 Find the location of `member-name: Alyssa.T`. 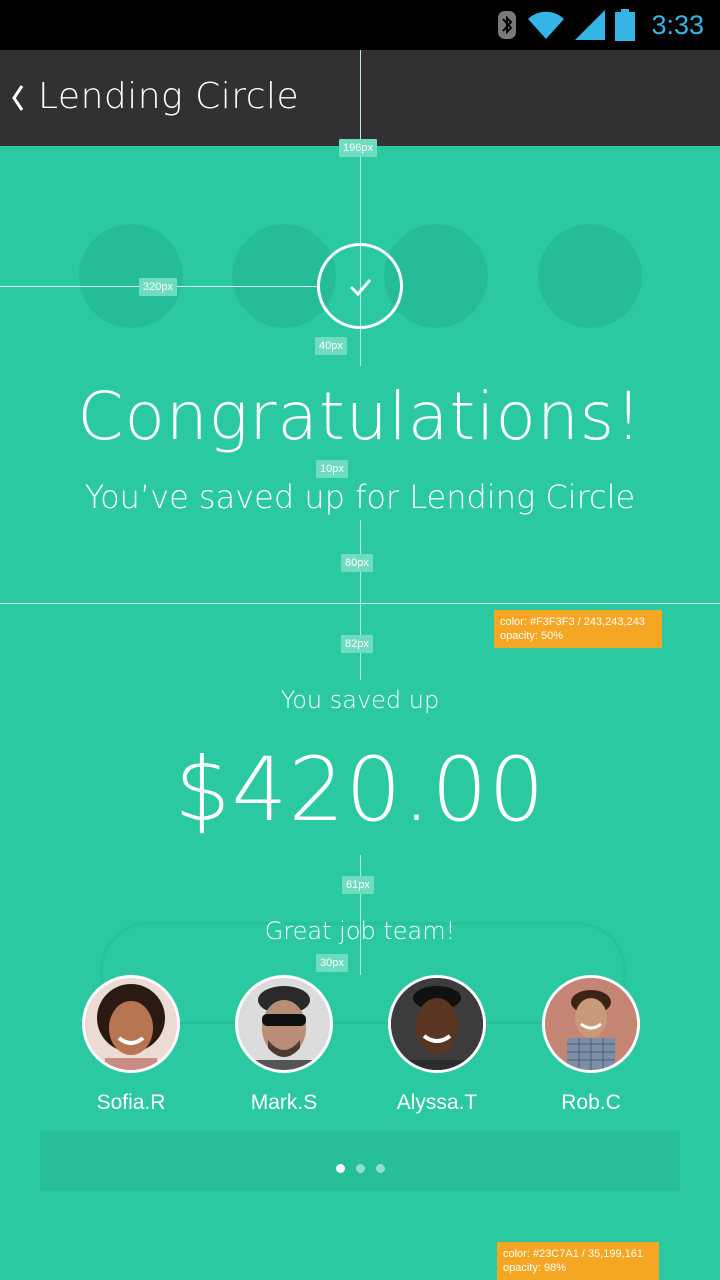

member-name: Alyssa.T is located at coordinates (437, 1102).